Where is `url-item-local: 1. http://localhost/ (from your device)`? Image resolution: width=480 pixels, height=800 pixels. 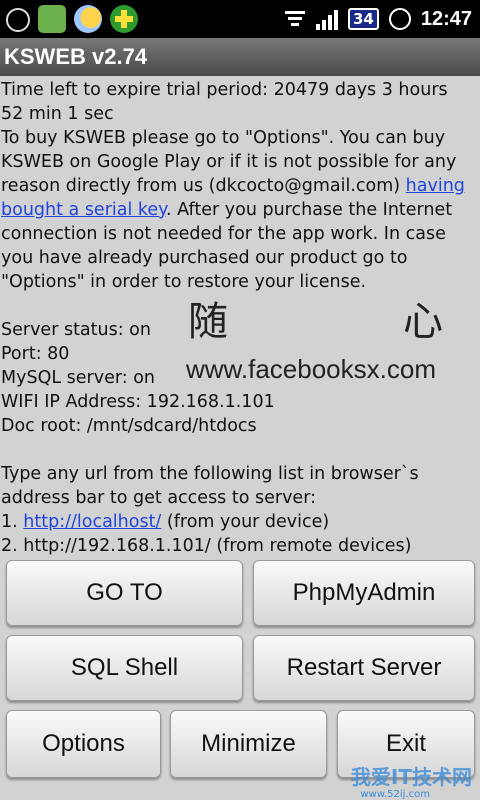 url-item-local: 1. http://localhost/ (from your device) is located at coordinates (238, 522).